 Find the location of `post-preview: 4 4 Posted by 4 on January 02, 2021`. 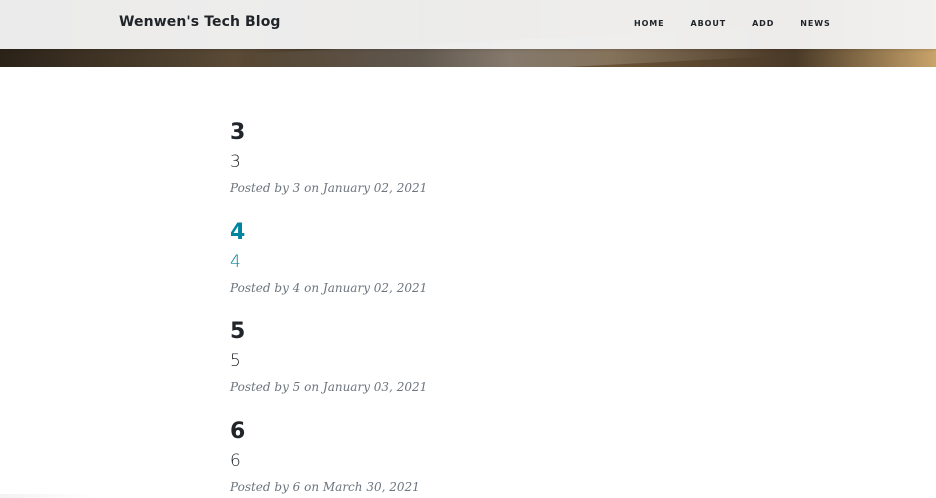

post-preview: 4 4 Posted by 4 on January 02, 2021 is located at coordinates (470, 268).